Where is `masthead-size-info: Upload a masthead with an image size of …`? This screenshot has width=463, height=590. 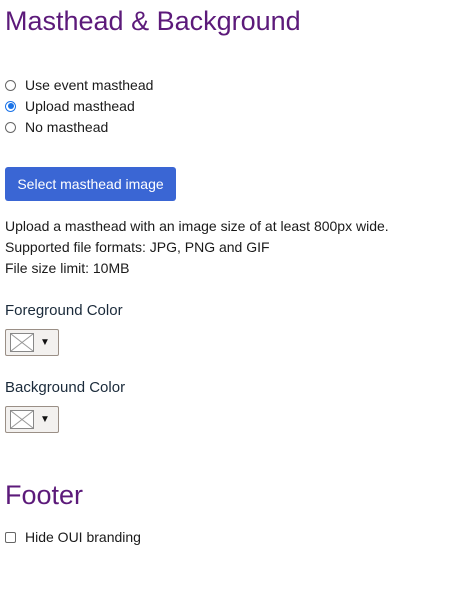 masthead-size-info: Upload a masthead with an image size of … is located at coordinates (197, 226).